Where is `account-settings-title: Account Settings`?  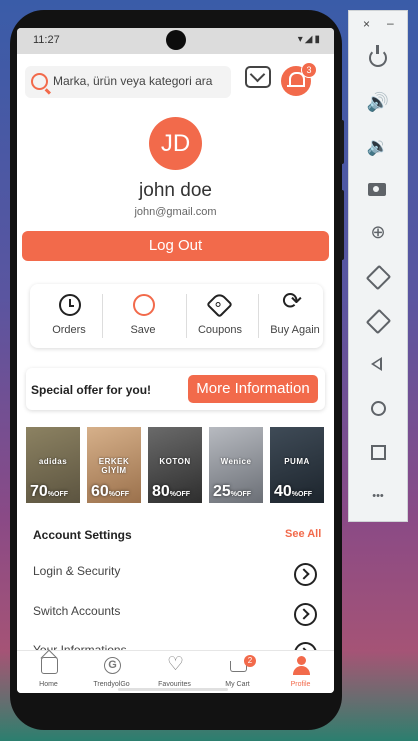 account-settings-title: Account Settings is located at coordinates (82, 535).